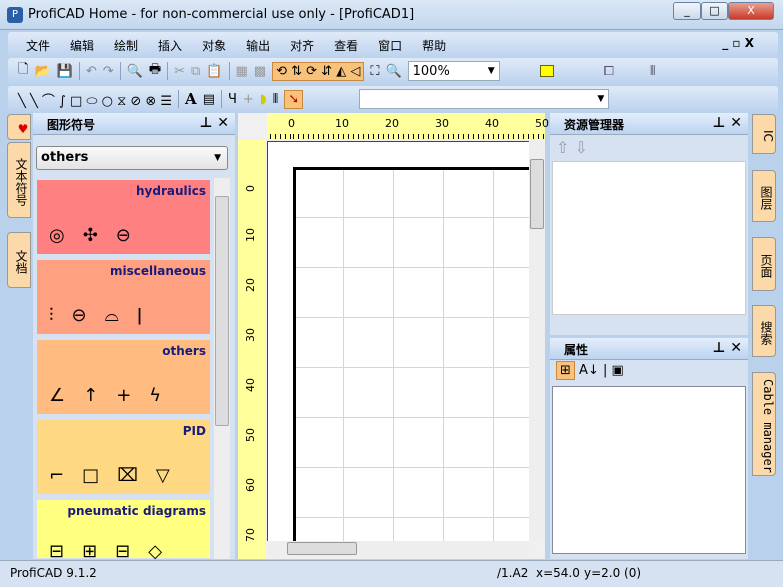  What do you see at coordinates (191, 99) in the screenshot?
I see `text-tool-icon: A` at bounding box center [191, 99].